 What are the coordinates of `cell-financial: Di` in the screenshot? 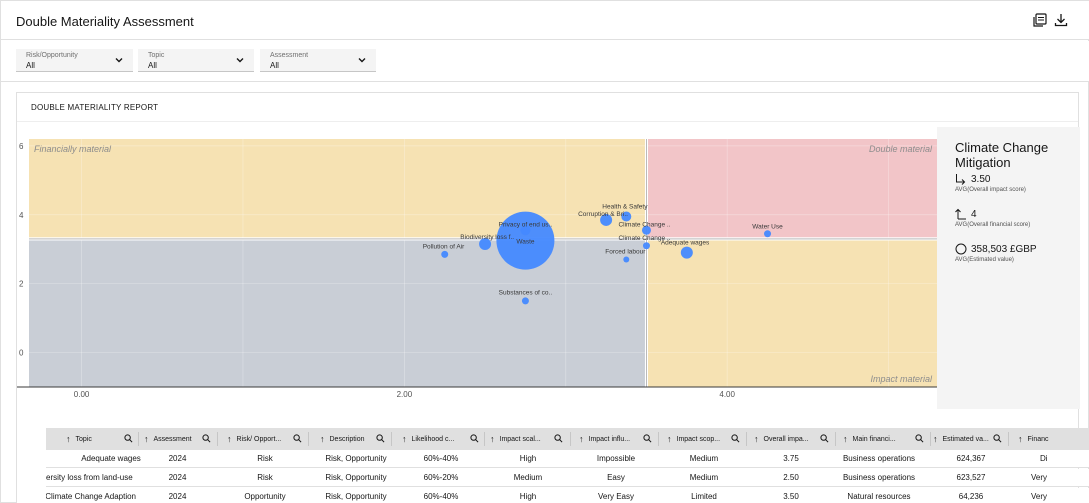 It's located at (1044, 458).